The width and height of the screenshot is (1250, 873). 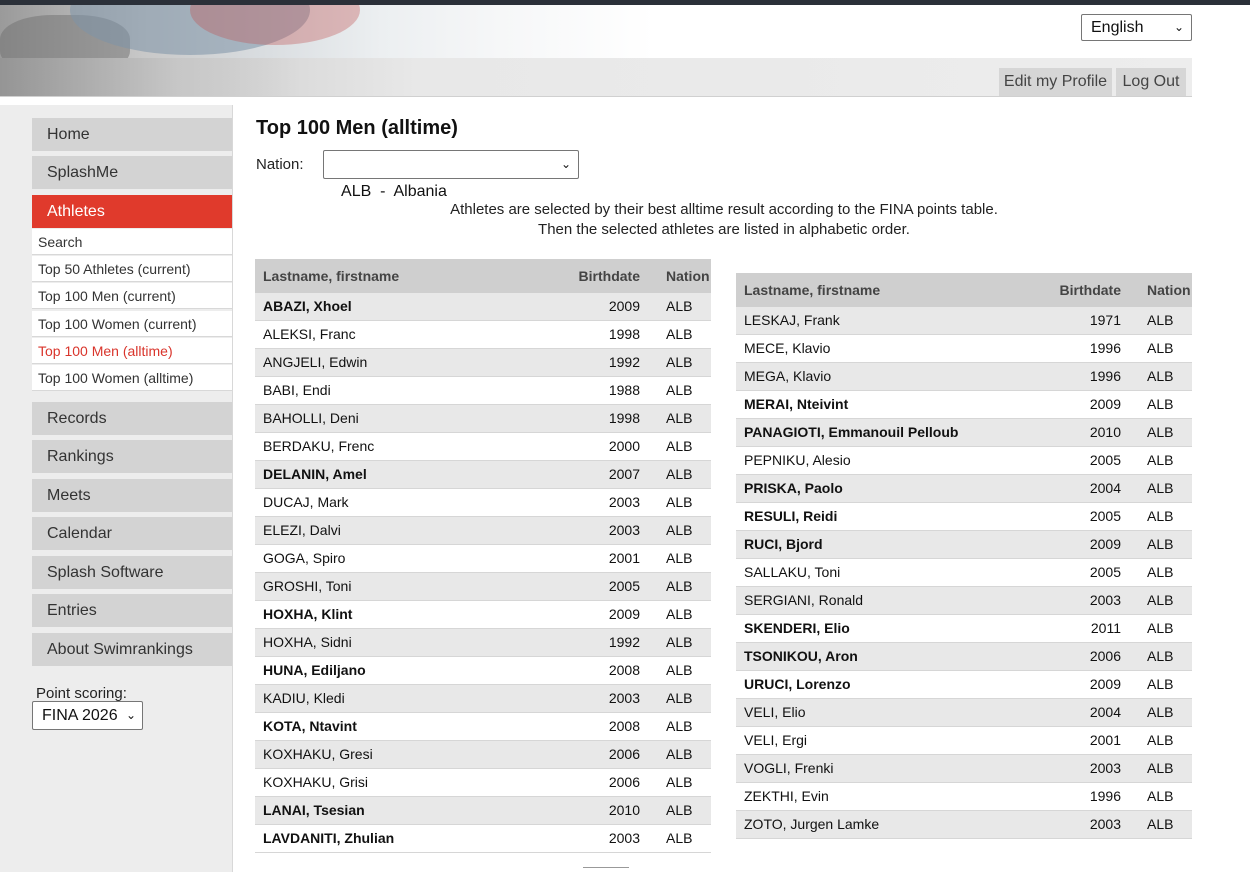 What do you see at coordinates (132, 269) in the screenshot?
I see `subnav-top50-current: Top 50 Athletes (current)` at bounding box center [132, 269].